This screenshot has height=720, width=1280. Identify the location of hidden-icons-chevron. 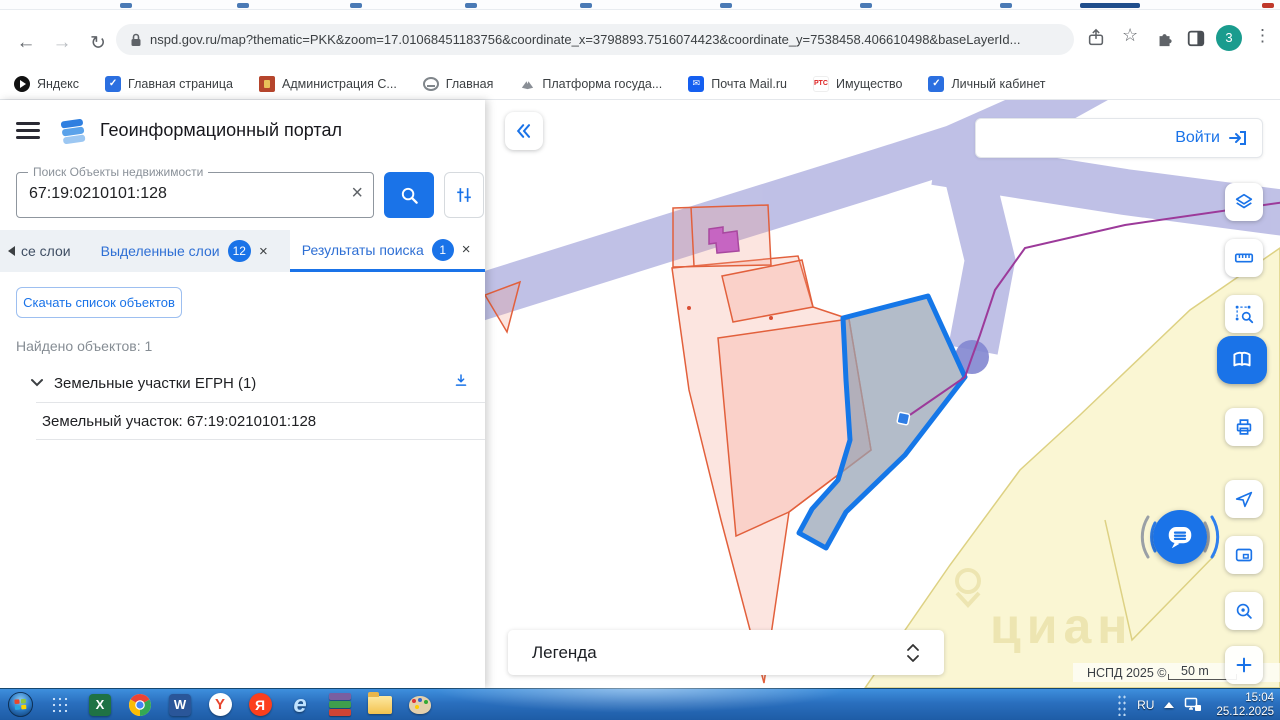
(1169, 705).